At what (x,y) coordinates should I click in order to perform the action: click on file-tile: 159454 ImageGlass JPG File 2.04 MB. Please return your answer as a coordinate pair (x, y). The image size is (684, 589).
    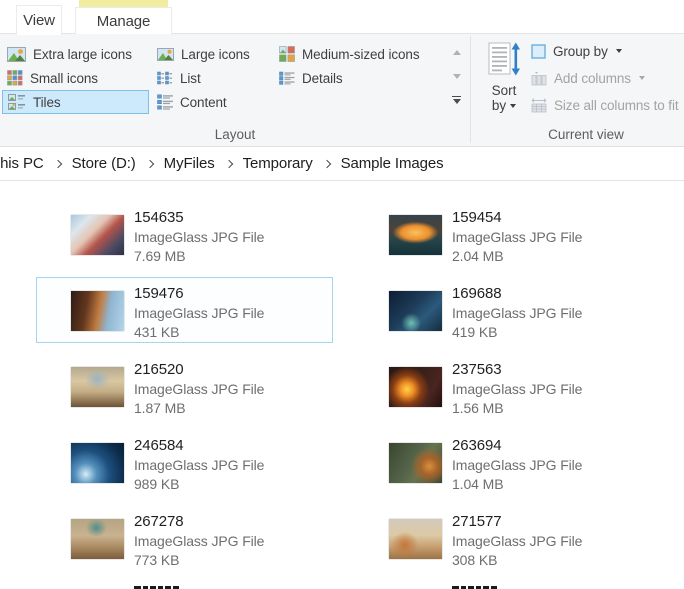
    Looking at the image, I should click on (502, 234).